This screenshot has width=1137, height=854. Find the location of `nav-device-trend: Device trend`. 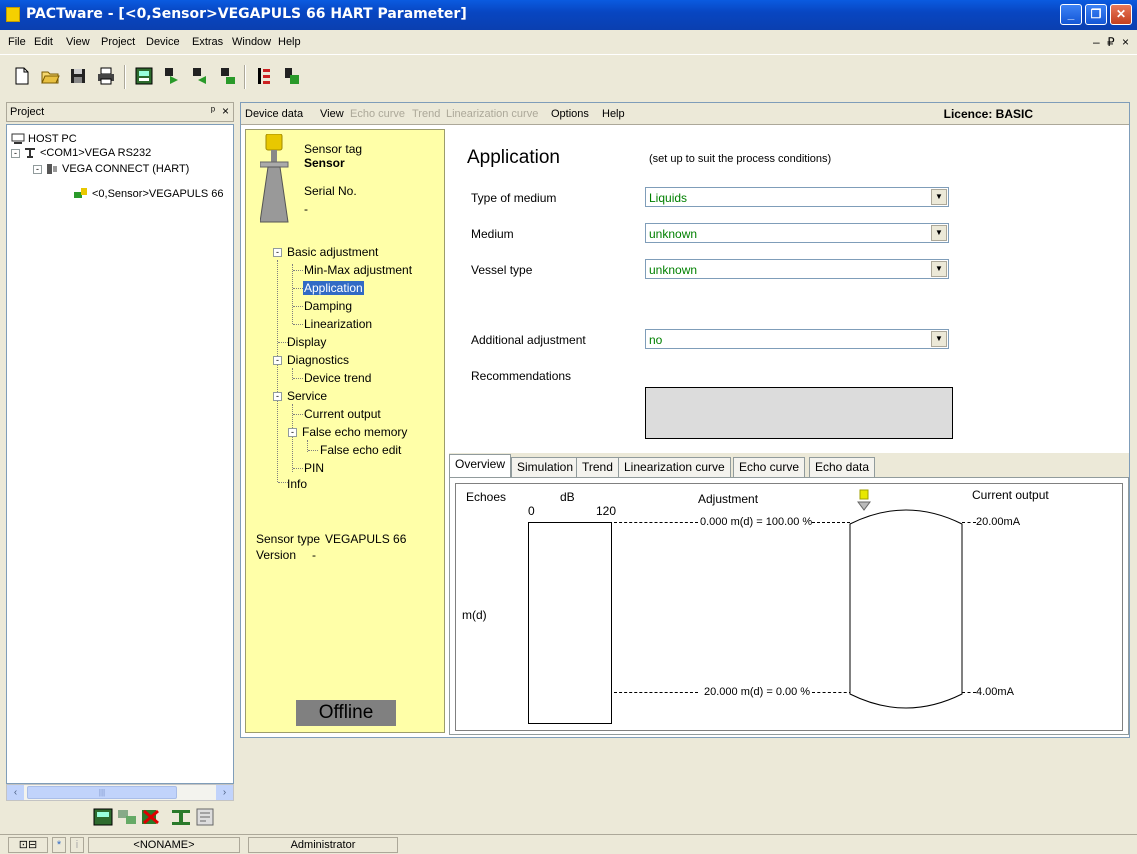

nav-device-trend: Device trend is located at coordinates (337, 378).